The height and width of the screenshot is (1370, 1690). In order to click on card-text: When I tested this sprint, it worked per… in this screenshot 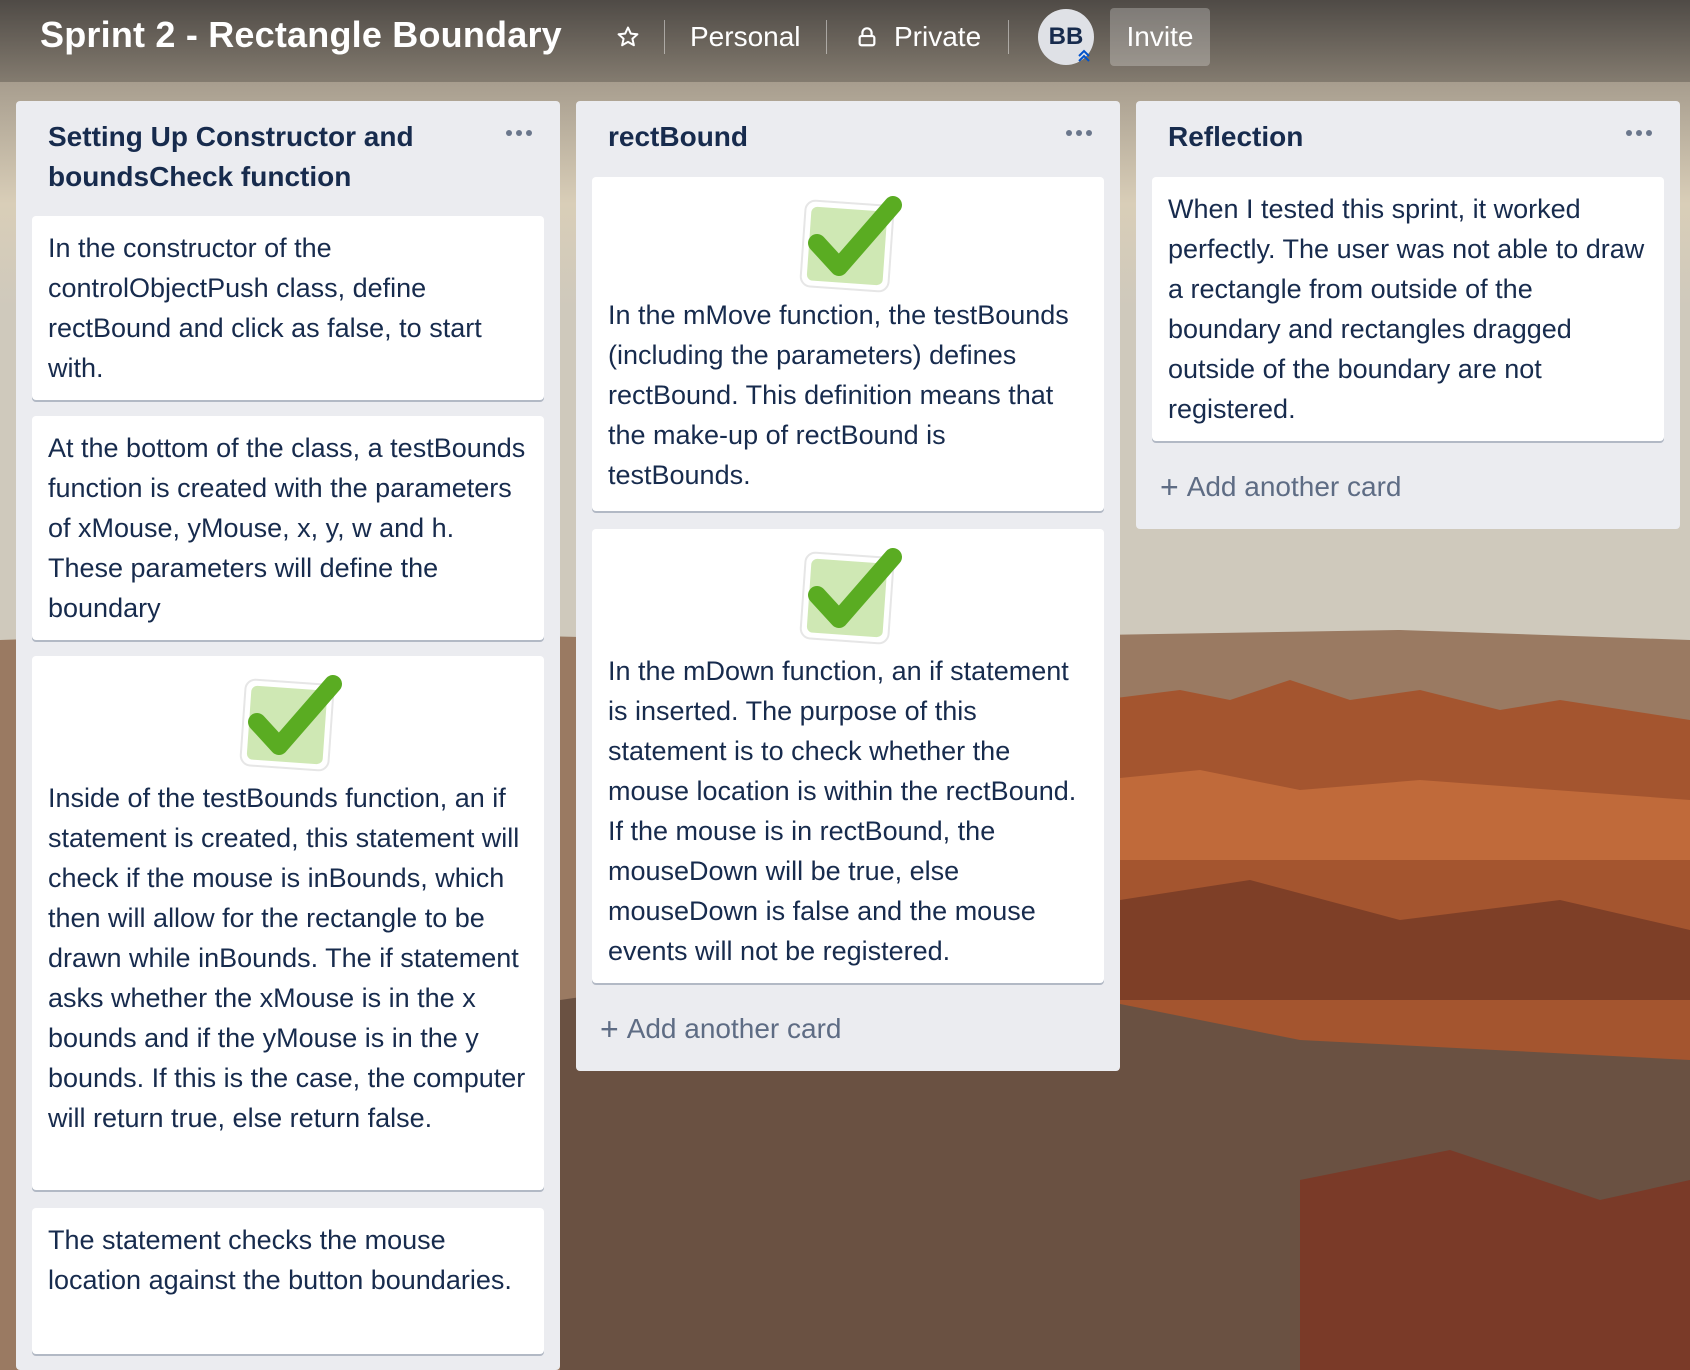, I will do `click(1406, 309)`.